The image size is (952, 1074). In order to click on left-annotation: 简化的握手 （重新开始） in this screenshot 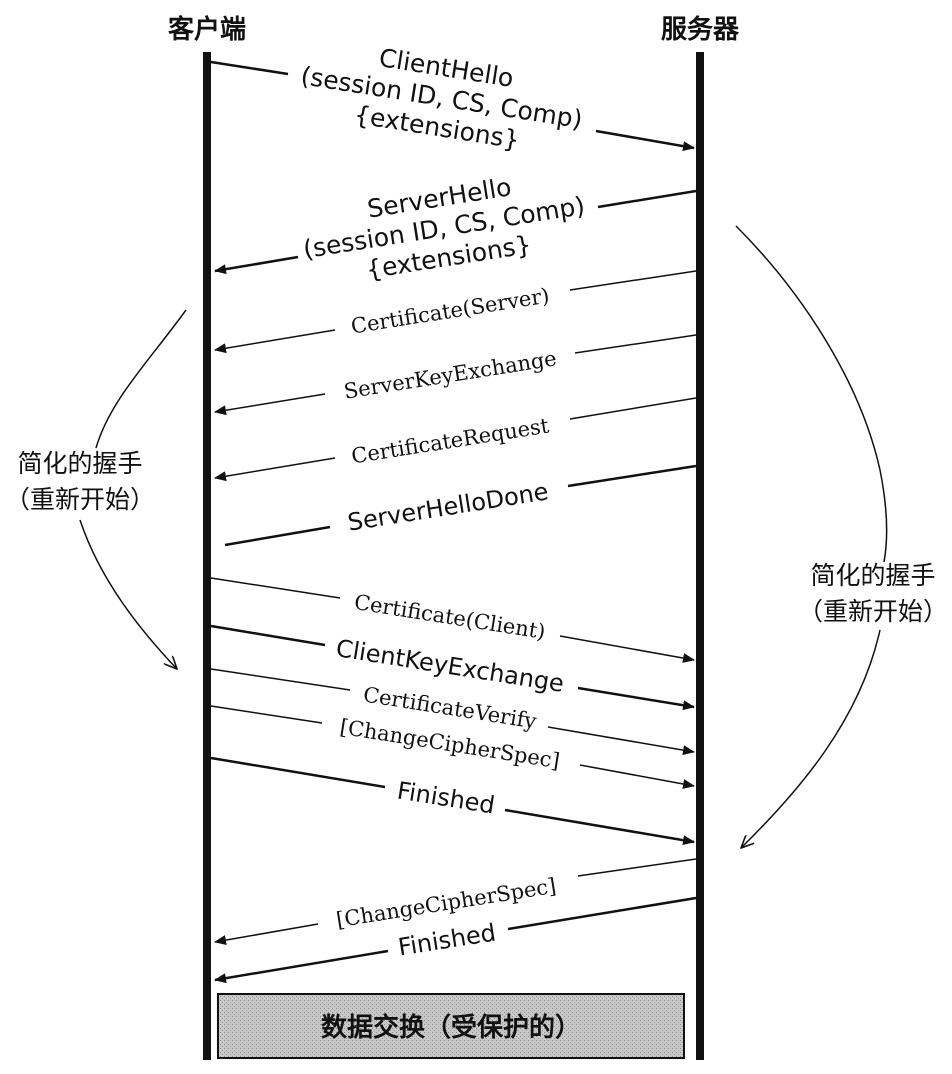, I will do `click(96, 489)`.